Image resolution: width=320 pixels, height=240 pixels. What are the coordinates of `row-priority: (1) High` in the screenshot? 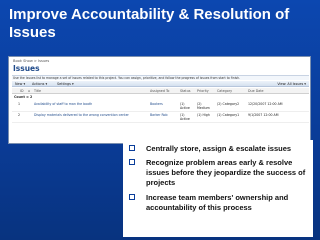 It's located at (203, 115).